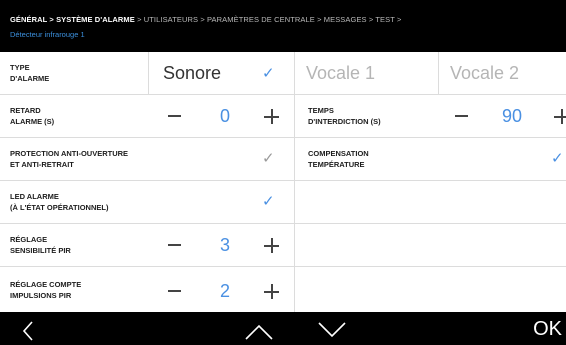 Image resolution: width=566 pixels, height=345 pixels. Describe the element at coordinates (29, 73) in the screenshot. I see `type-alarme-label: TYPE D'ALARME` at that location.